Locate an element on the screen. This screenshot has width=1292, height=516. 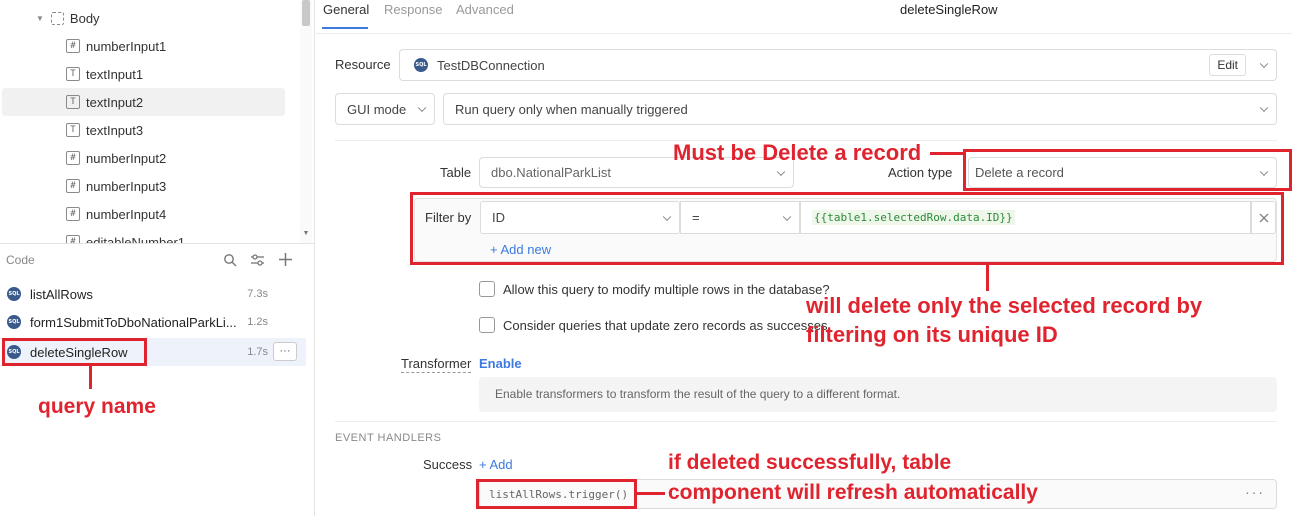
tree-body-label: Body is located at coordinates (84, 18).